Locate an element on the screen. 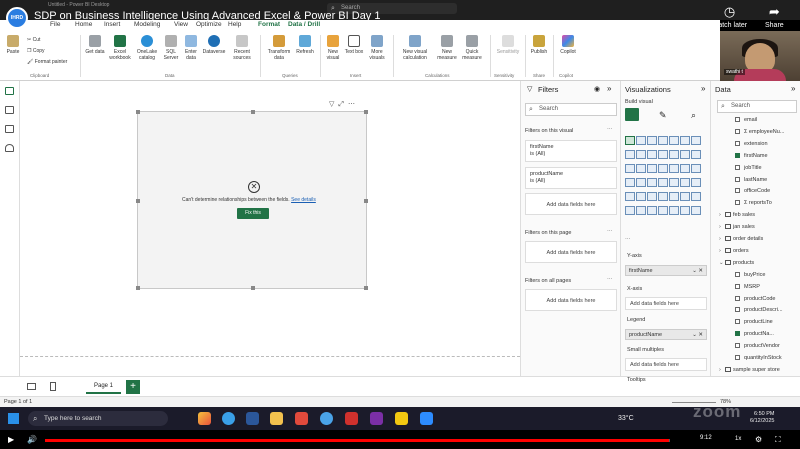 The height and width of the screenshot is (449, 800). quick-measure-button: Quick measure is located at coordinates (472, 48).